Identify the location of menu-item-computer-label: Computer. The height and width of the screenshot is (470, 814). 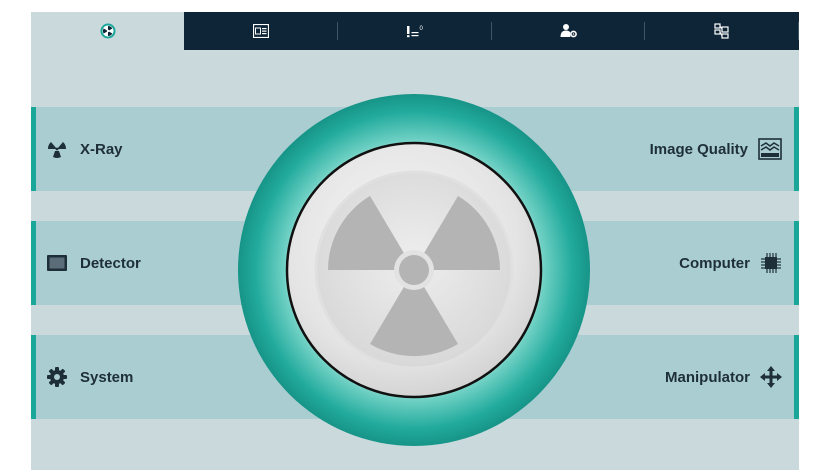
(714, 263).